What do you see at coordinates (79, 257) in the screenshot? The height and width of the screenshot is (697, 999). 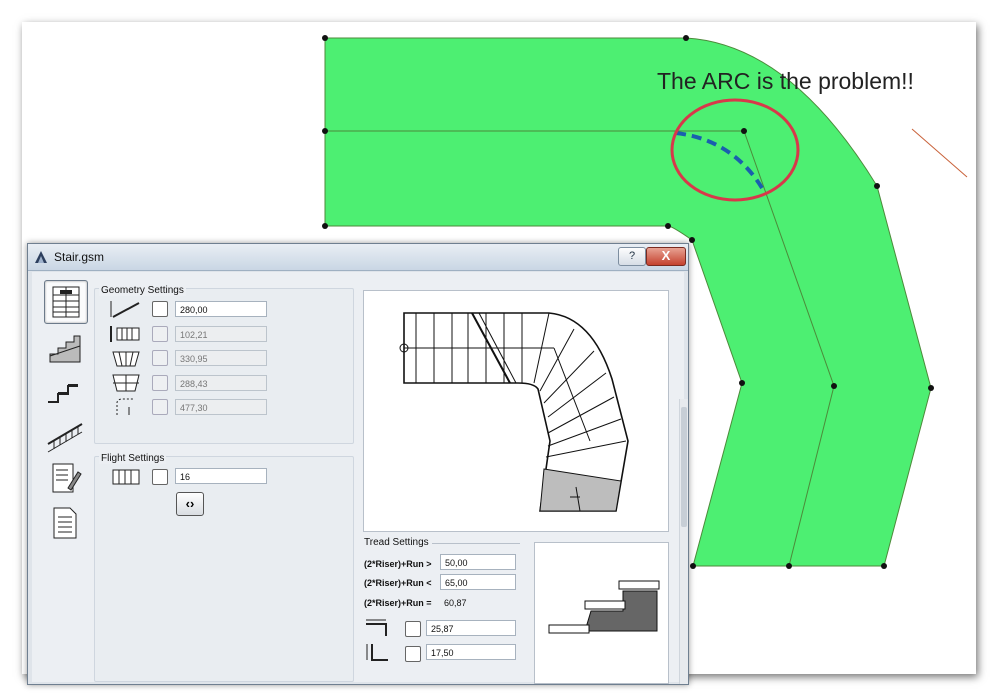 I see `dialog-title: Stair.gsm` at bounding box center [79, 257].